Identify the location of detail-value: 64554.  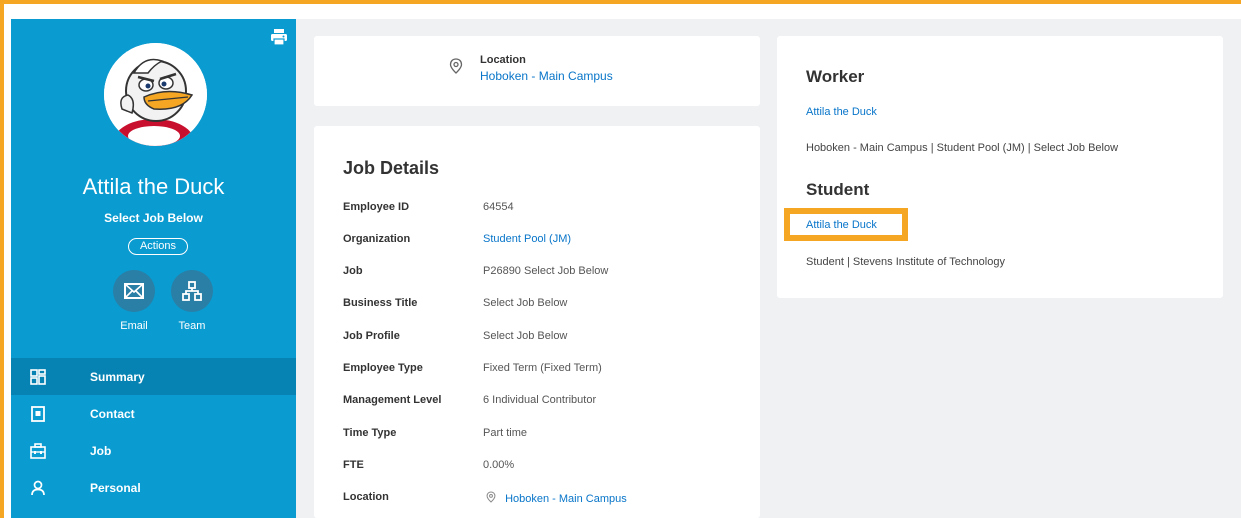
(498, 207).